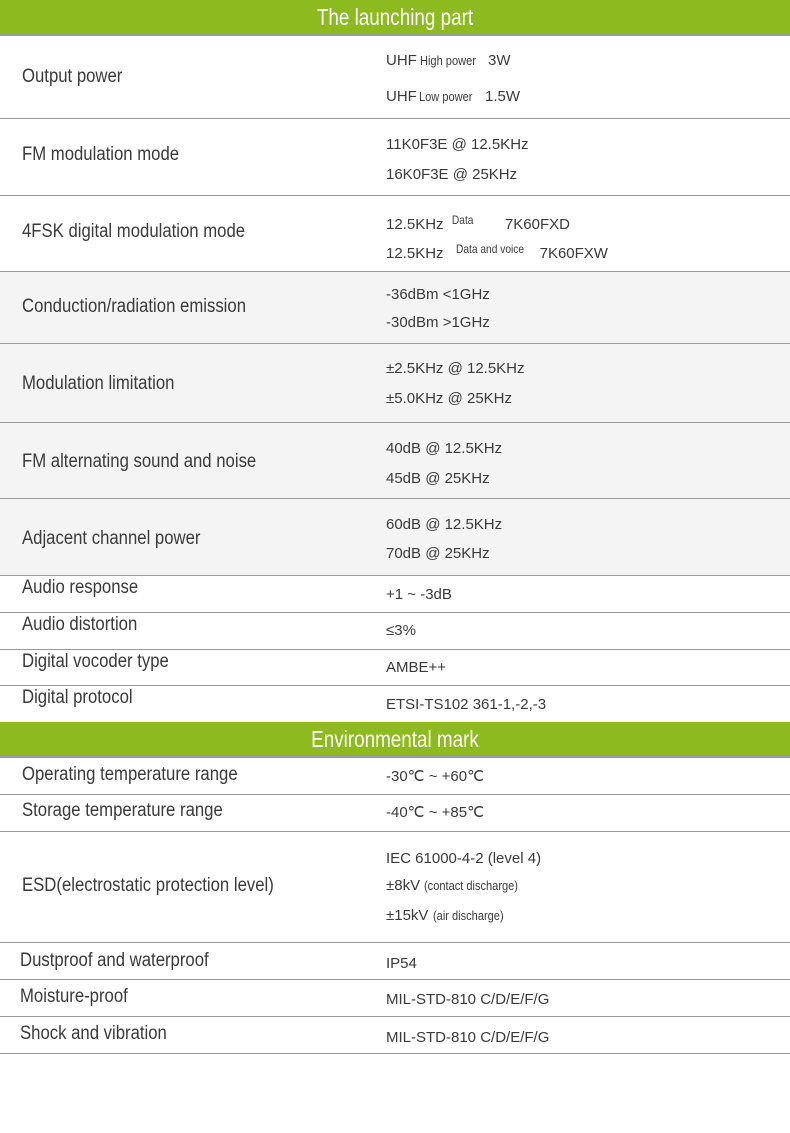  I want to click on row-value-line1: ±2.5KHz @ 12.5KHz, so click(455, 368).